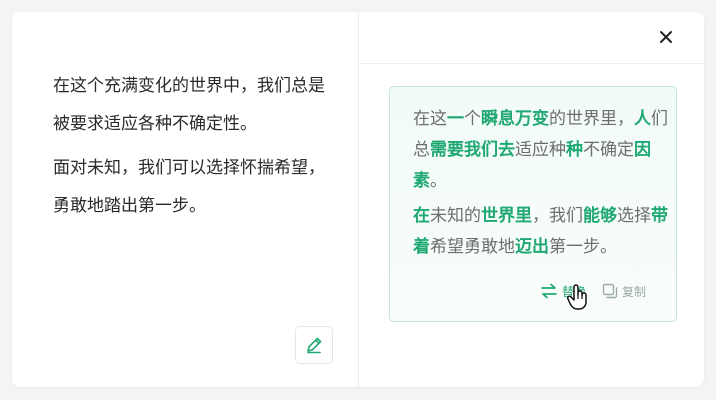 The width and height of the screenshot is (716, 400). What do you see at coordinates (515, 119) in the screenshot?
I see `highlighted-word: 瞬息万变` at bounding box center [515, 119].